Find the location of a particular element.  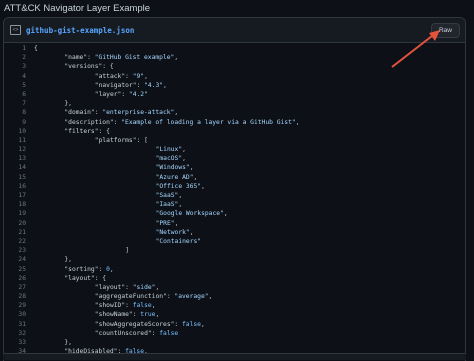

line-number: 2 is located at coordinates (24, 58).